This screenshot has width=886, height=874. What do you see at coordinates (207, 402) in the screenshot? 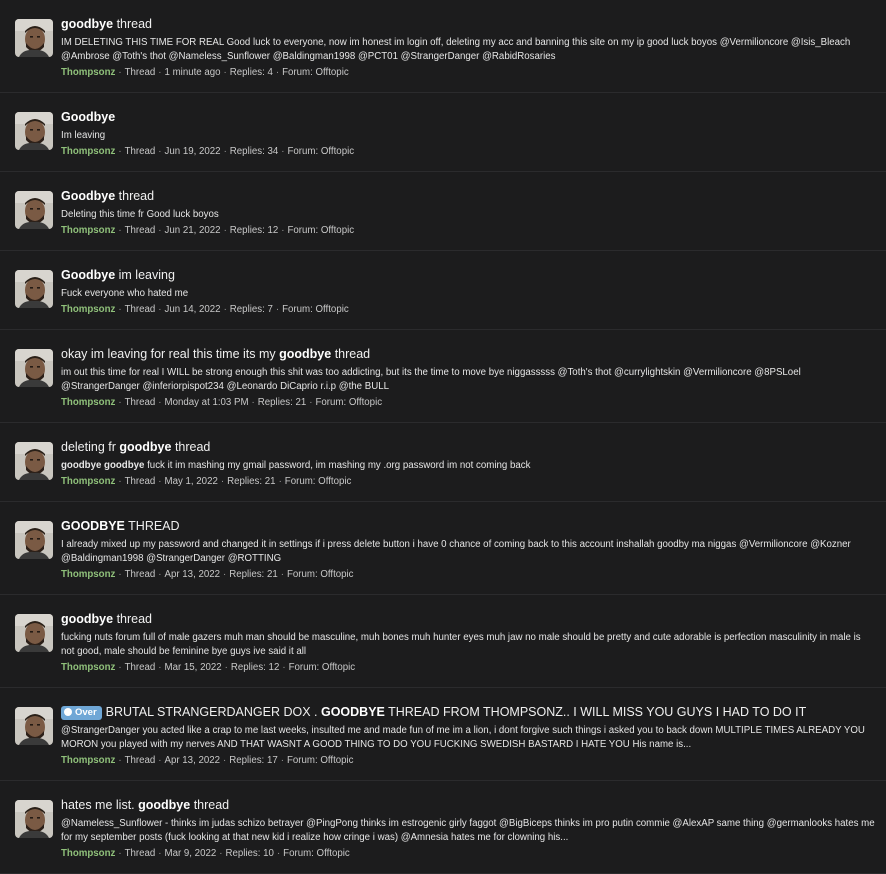
I see `post-date: Monday at 1:03 PM` at bounding box center [207, 402].